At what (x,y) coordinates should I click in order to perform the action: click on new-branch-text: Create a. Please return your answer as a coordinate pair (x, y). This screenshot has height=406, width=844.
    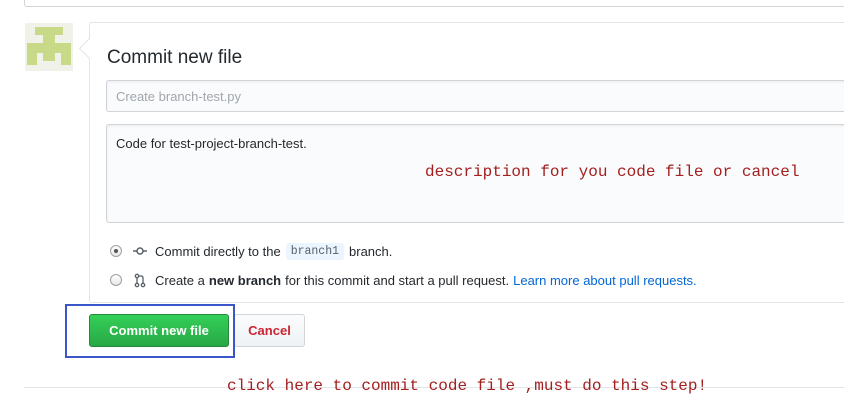
    Looking at the image, I should click on (180, 280).